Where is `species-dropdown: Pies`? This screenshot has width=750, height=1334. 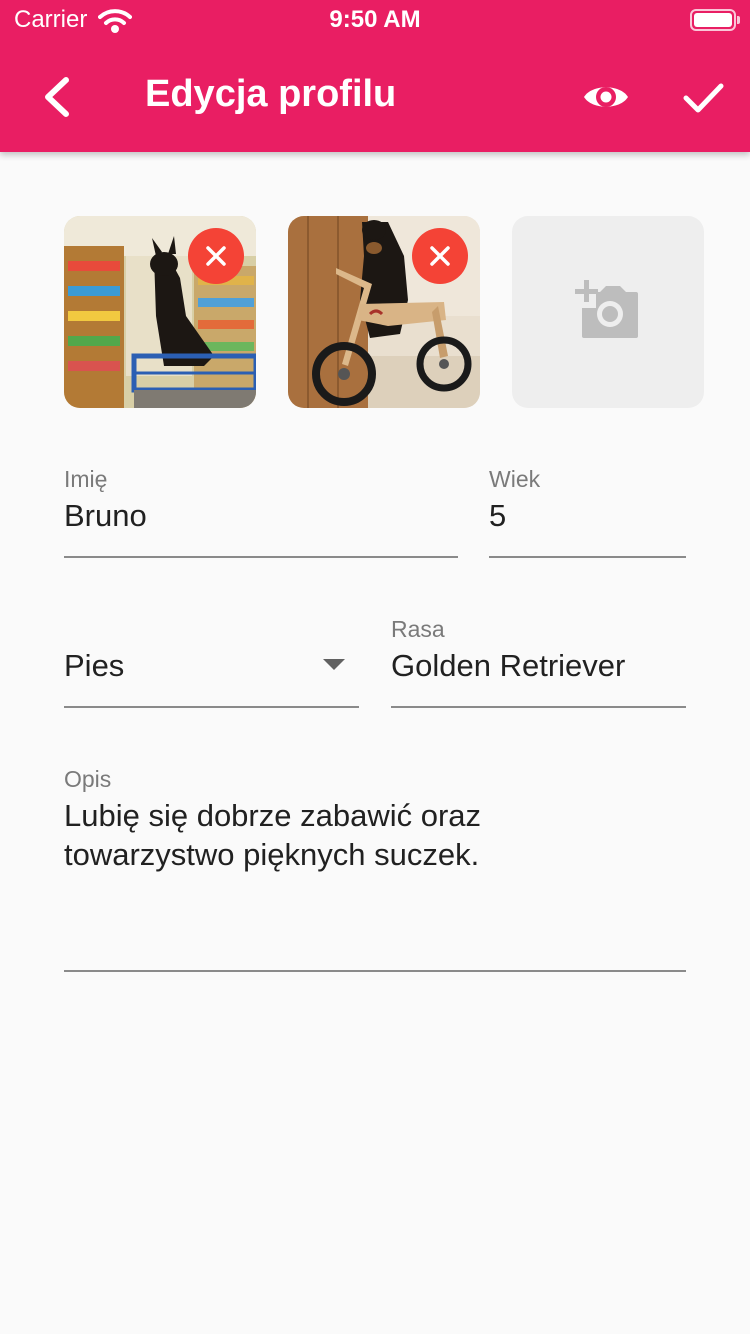
species-dropdown: Pies is located at coordinates (211, 661).